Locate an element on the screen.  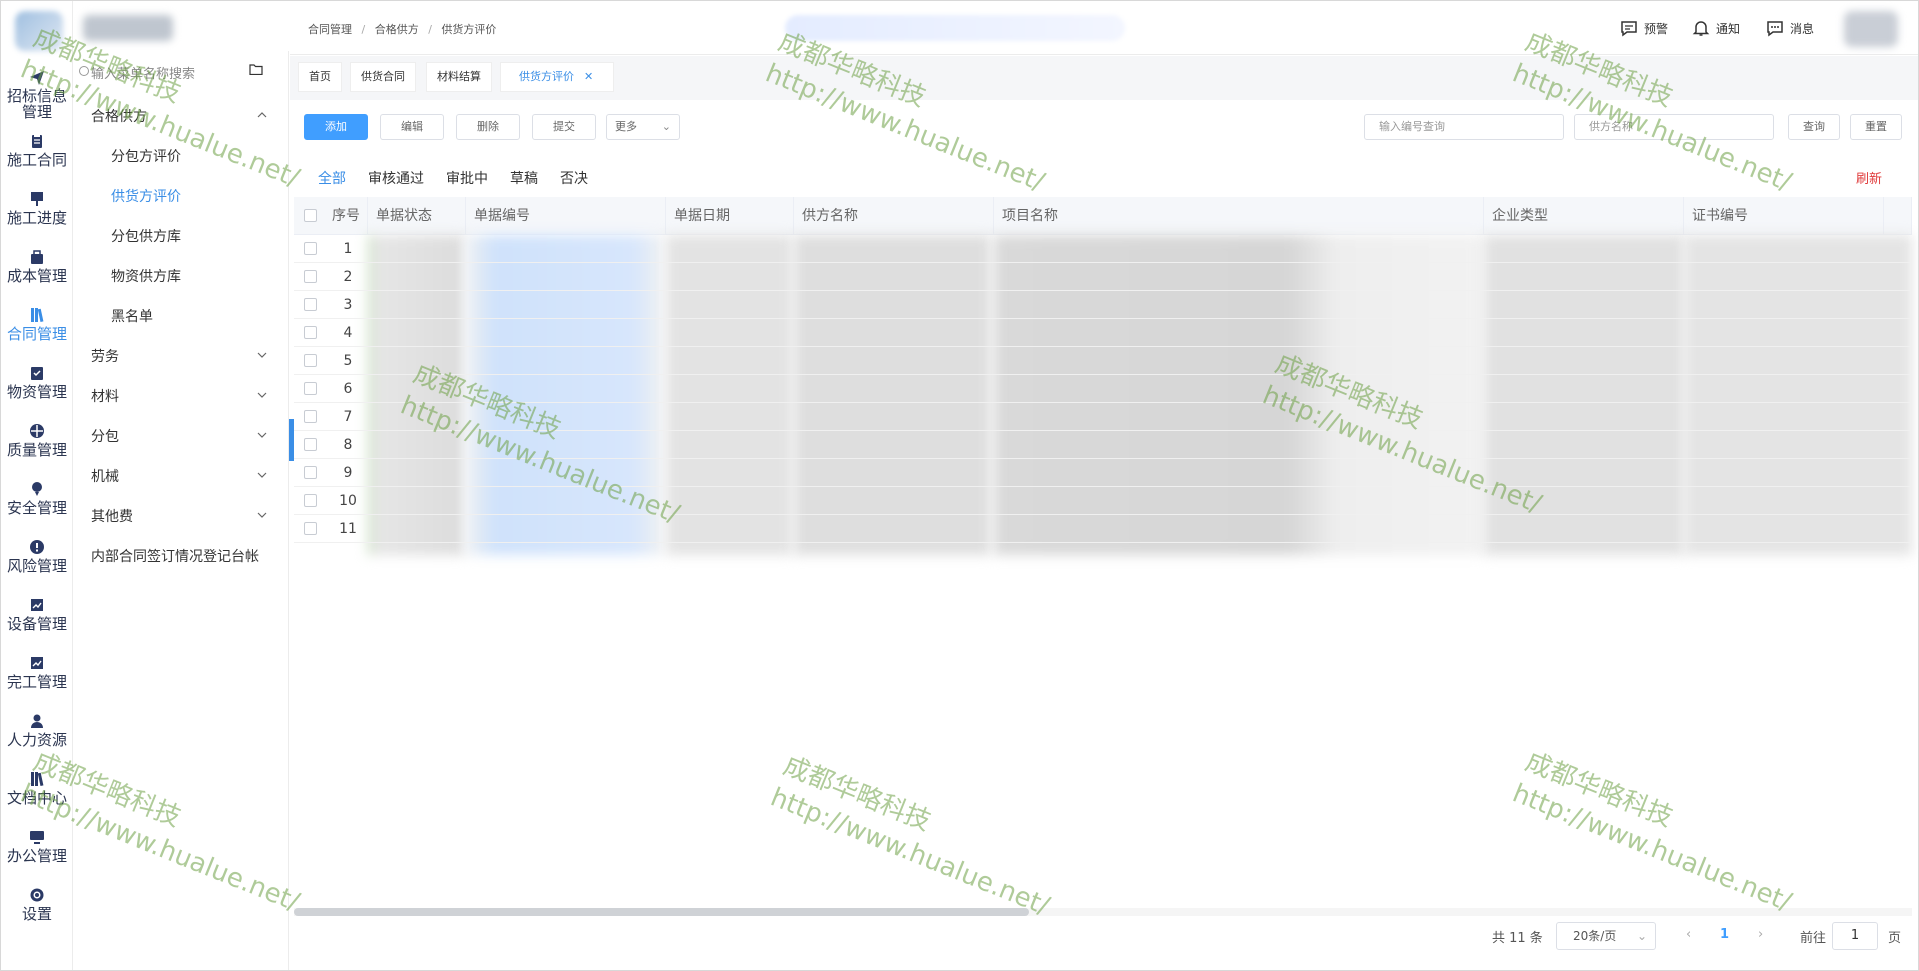
rail-item: 文档中心 is located at coordinates (37, 788).